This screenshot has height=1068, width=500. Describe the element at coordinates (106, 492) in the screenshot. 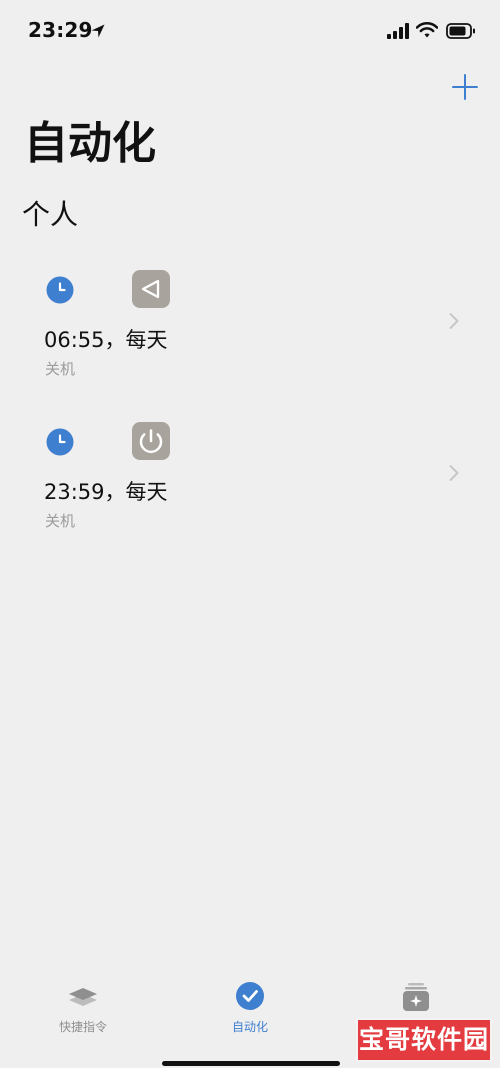

I see `automation-time-text: 23:59，每天` at that location.